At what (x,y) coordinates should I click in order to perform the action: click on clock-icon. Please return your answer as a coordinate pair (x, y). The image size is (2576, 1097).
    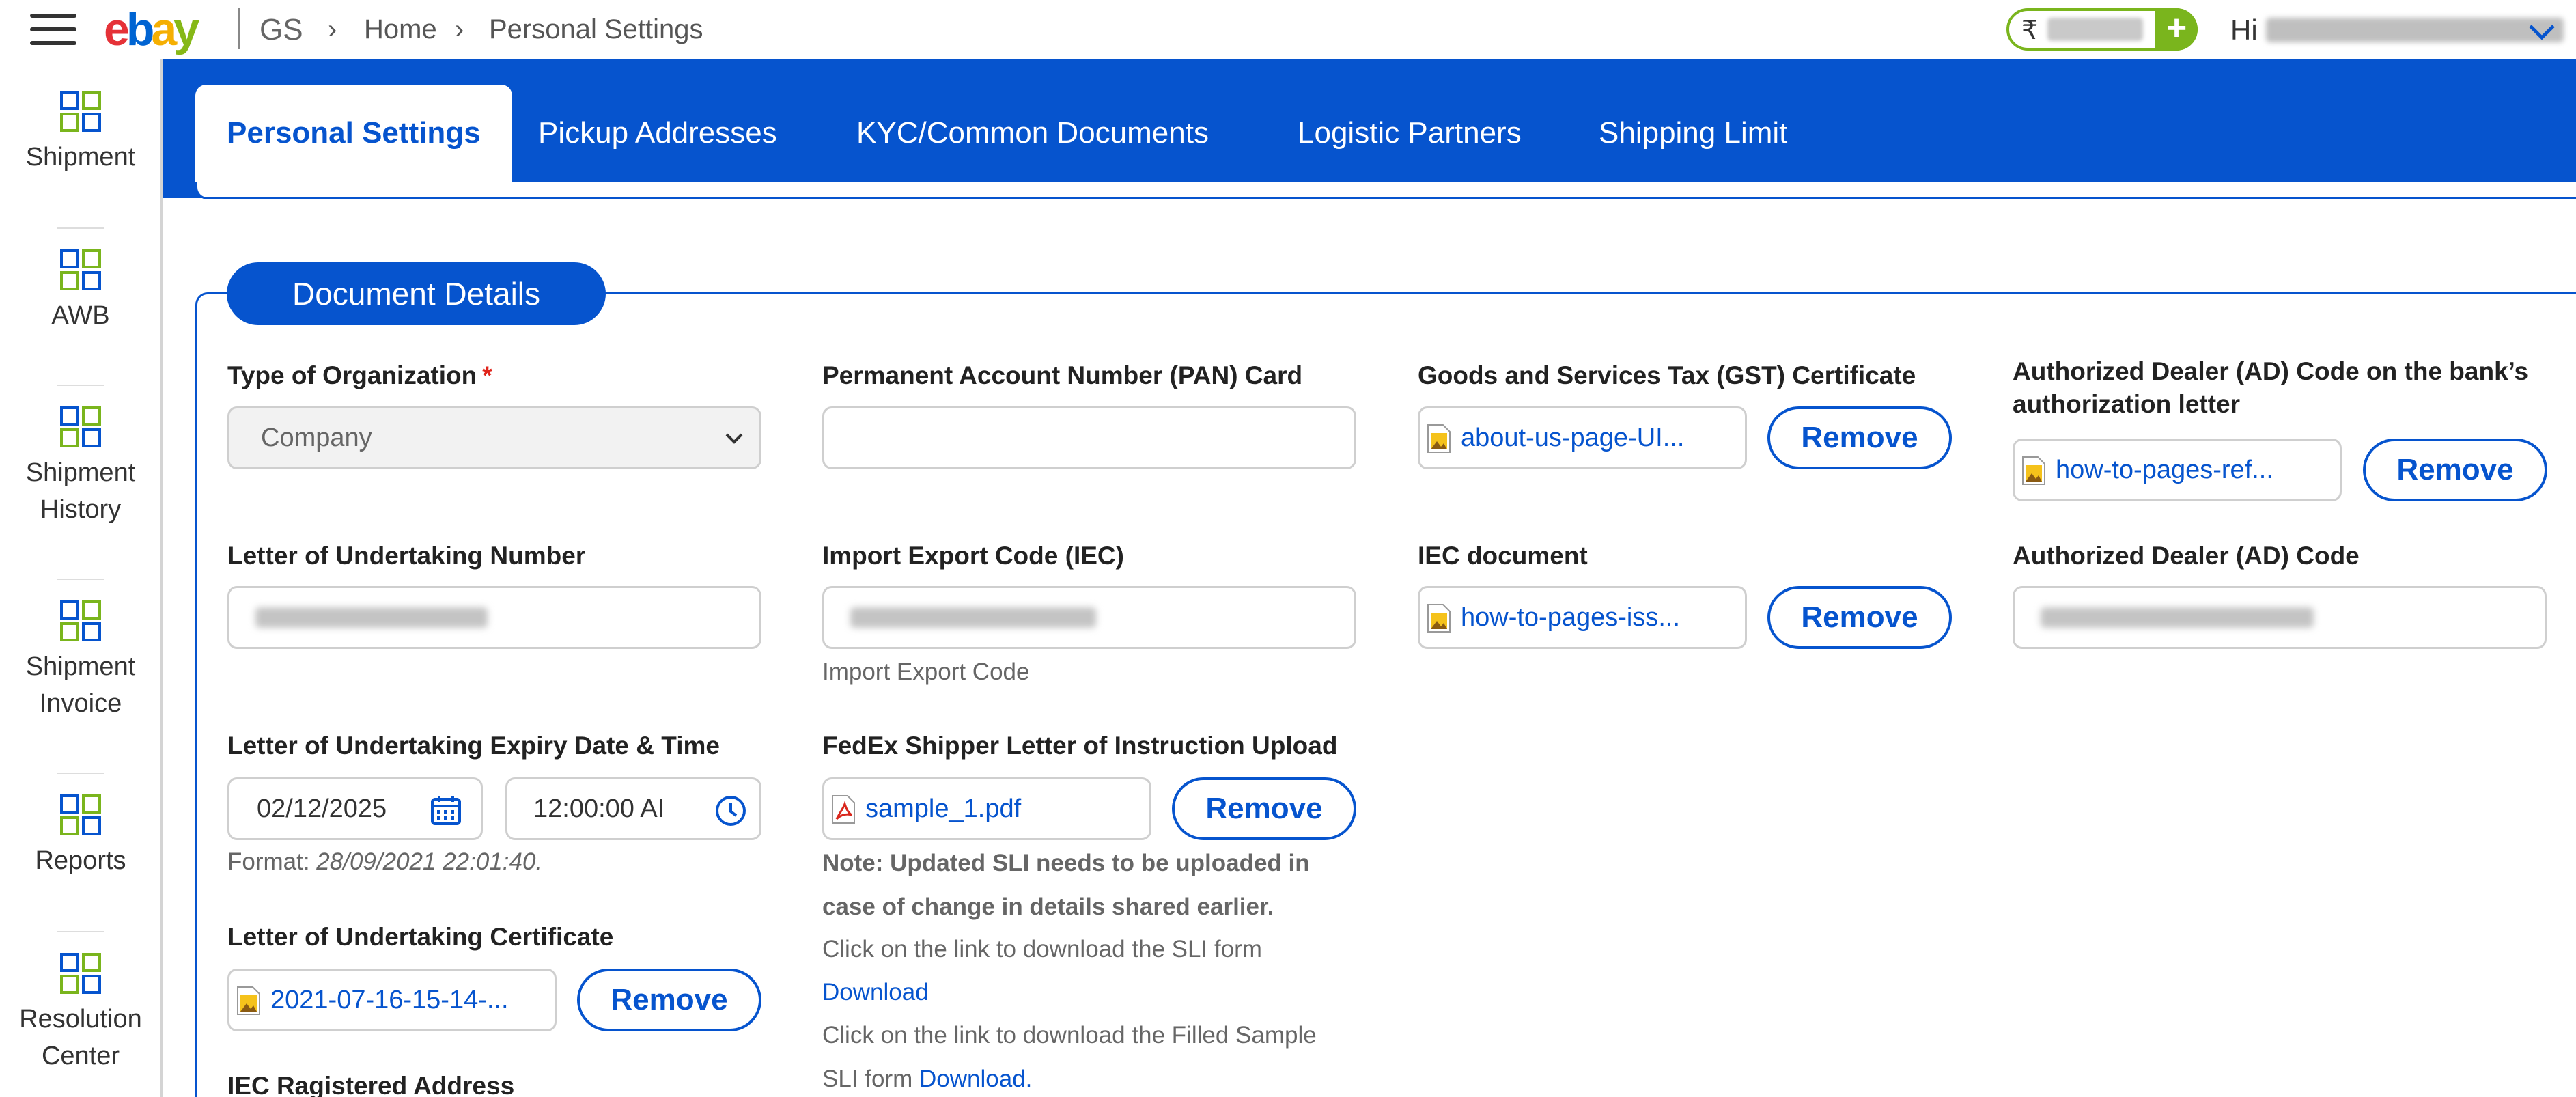
    Looking at the image, I should click on (730, 810).